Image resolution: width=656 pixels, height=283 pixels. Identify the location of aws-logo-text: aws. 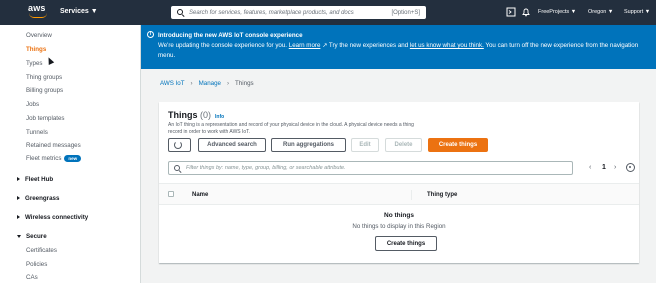
(37, 8).